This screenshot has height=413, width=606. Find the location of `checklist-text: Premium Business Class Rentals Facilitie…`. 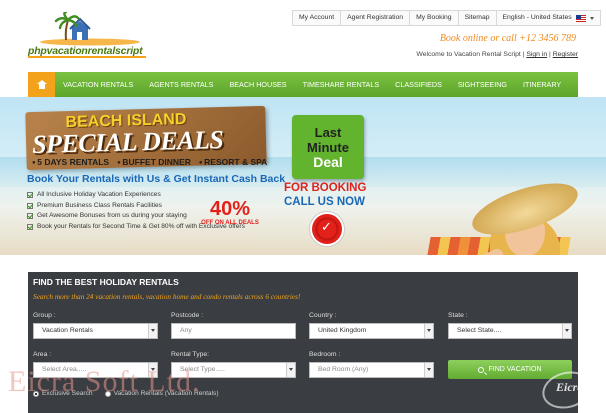

checklist-text: Premium Business Class Rentals Facilitie… is located at coordinates (99, 205).